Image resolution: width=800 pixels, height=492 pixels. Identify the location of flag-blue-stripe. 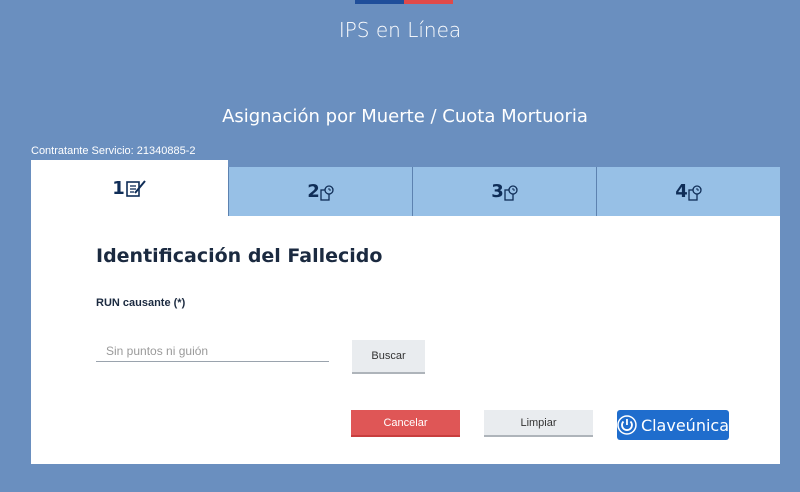
(379, 2).